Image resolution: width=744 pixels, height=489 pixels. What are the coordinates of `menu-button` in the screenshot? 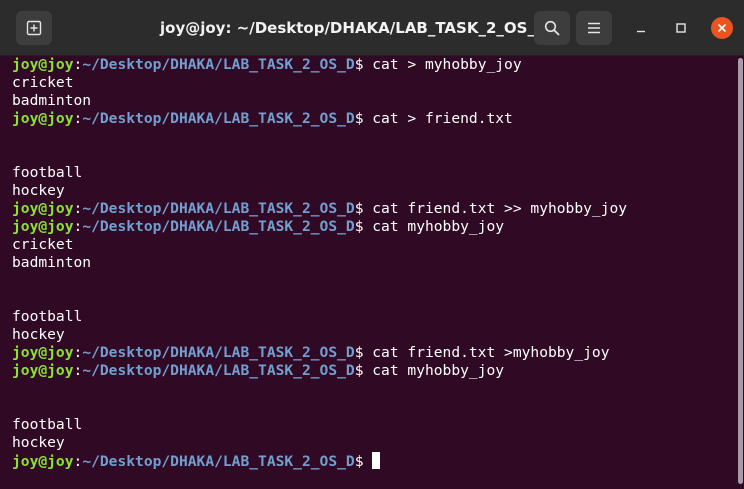 It's located at (594, 28).